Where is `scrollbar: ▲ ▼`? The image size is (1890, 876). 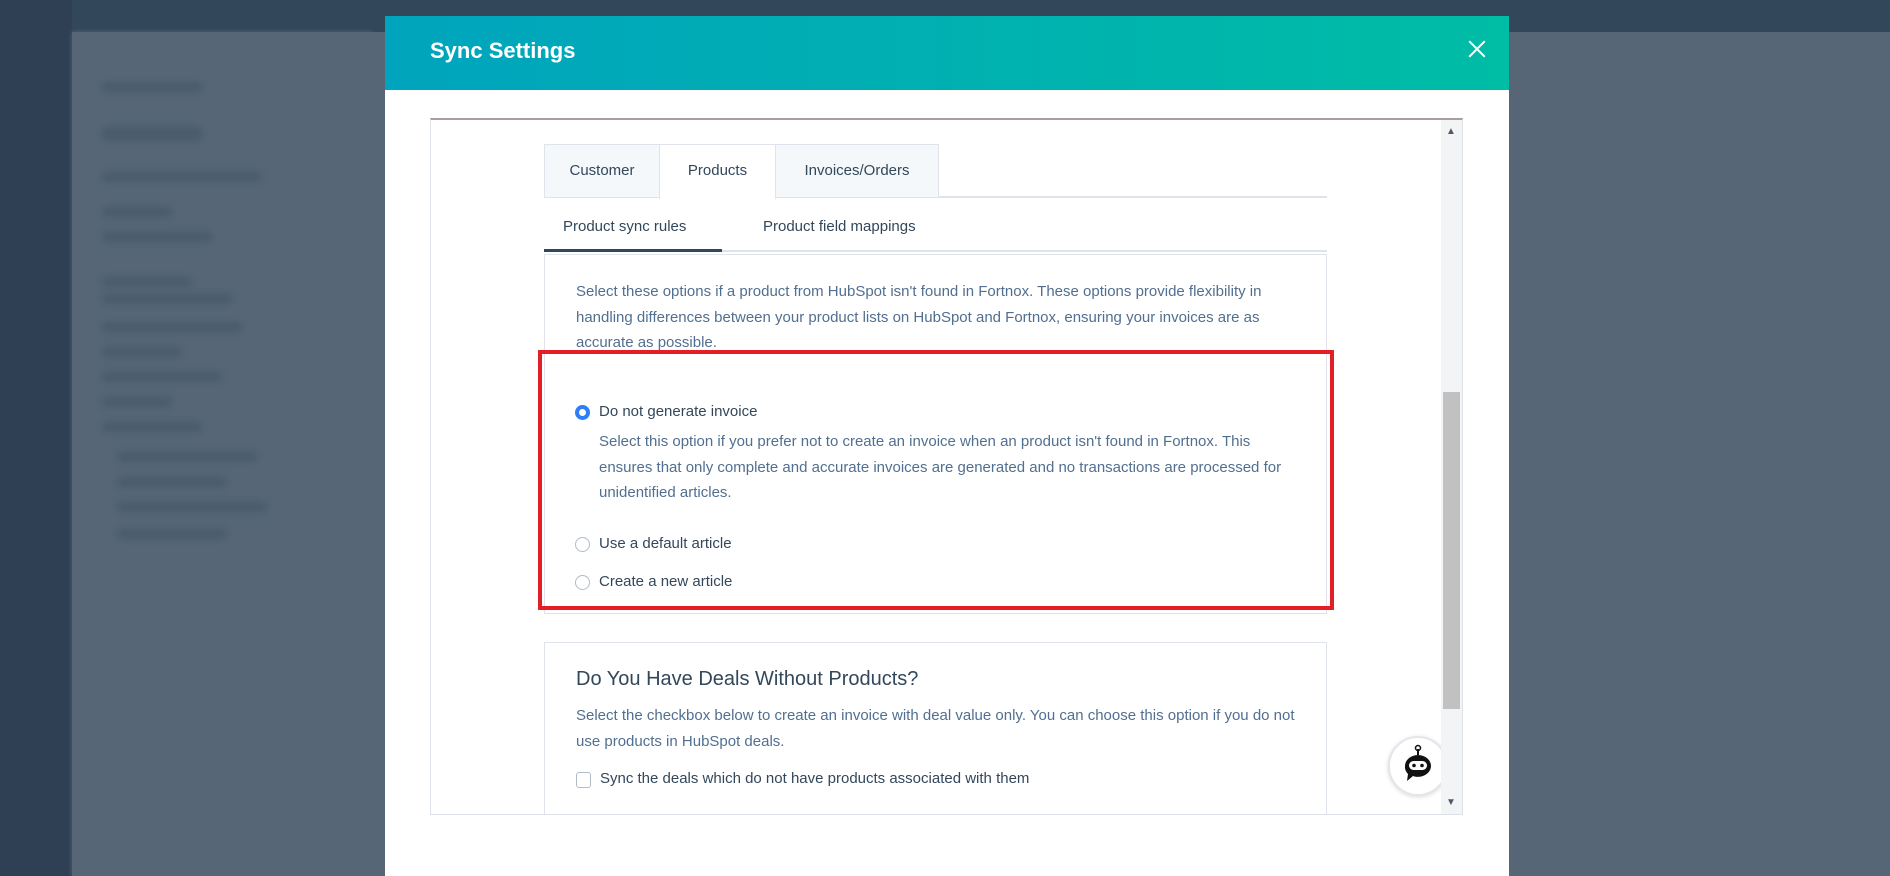 scrollbar: ▲ ▼ is located at coordinates (1451, 467).